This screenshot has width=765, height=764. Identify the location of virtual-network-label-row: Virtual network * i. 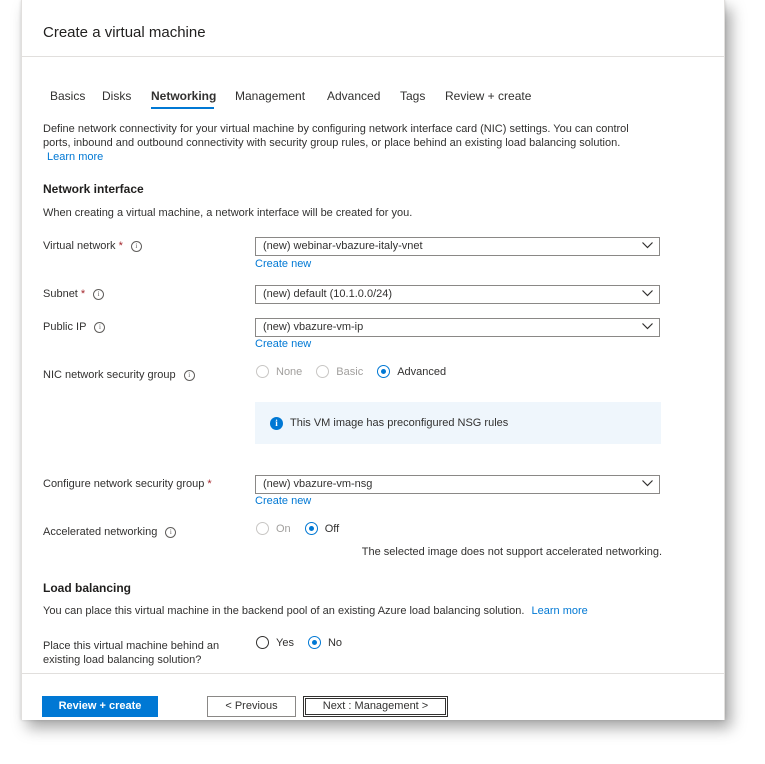
(92, 246).